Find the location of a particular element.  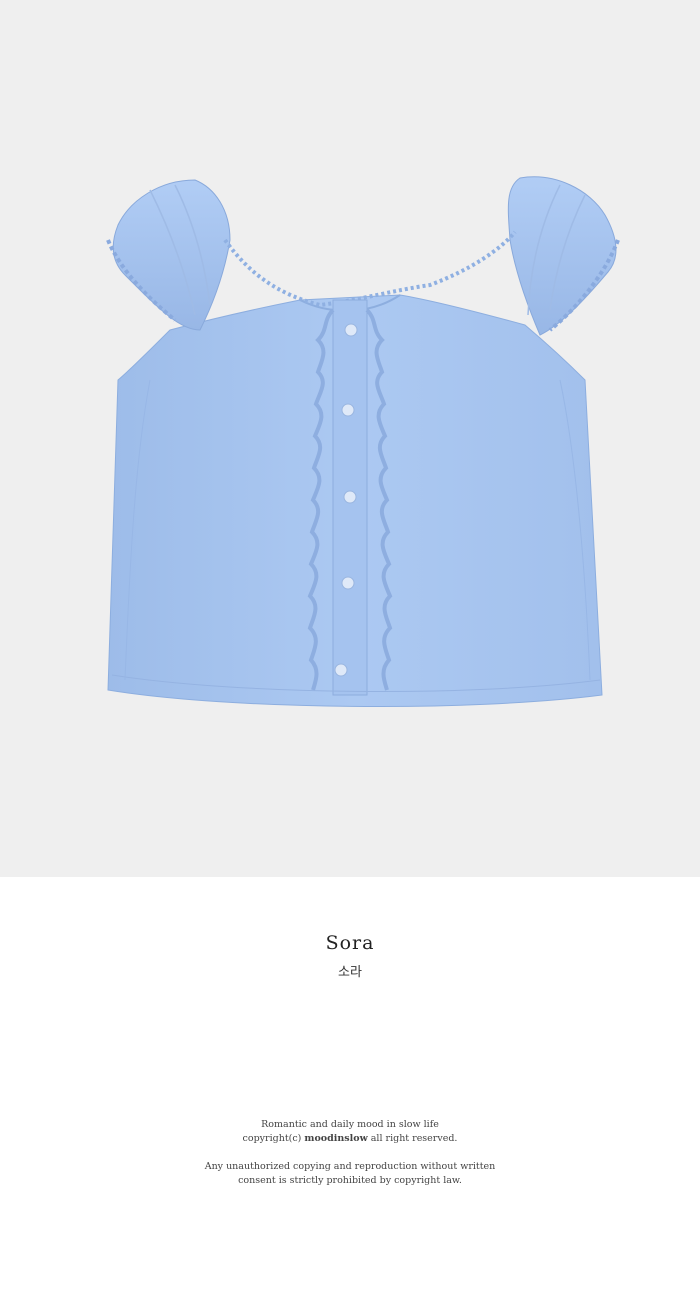

copyright-suffix: all right reserved. is located at coordinates (412, 1138).